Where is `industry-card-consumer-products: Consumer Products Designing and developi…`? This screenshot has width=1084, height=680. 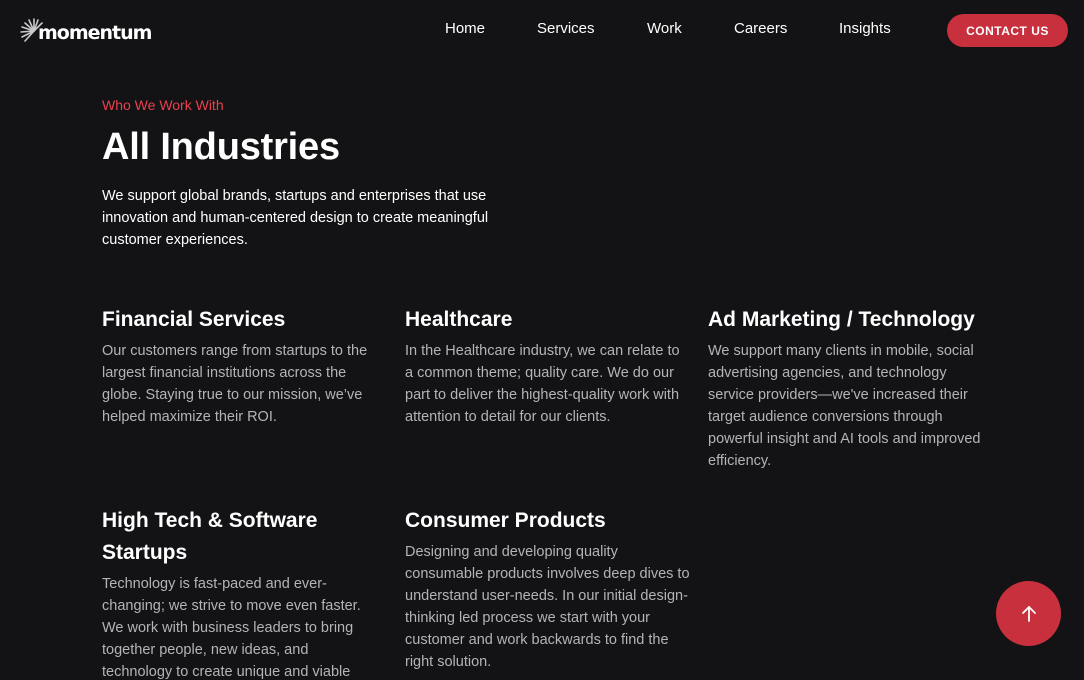 industry-card-consumer-products: Consumer Products Designing and developi… is located at coordinates (547, 589).